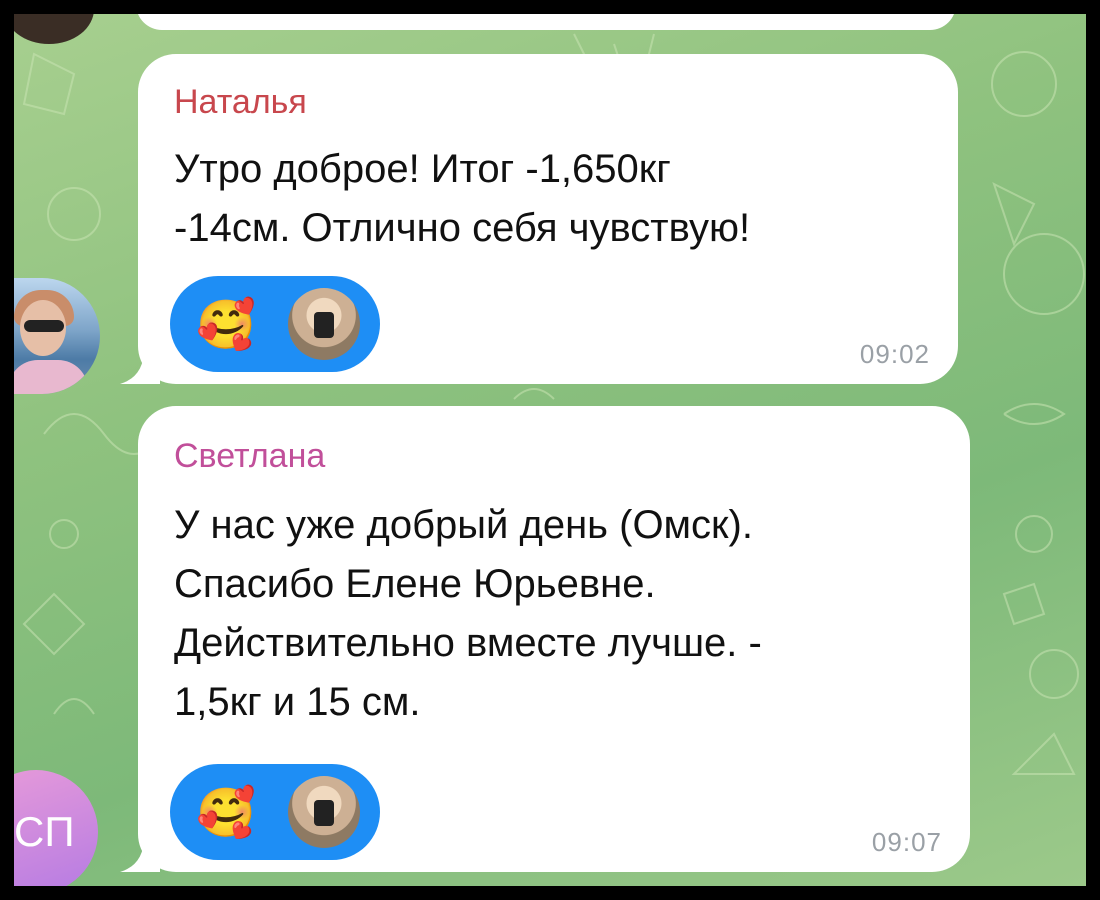  I want to click on previous-message-bubble, so click(546, 22).